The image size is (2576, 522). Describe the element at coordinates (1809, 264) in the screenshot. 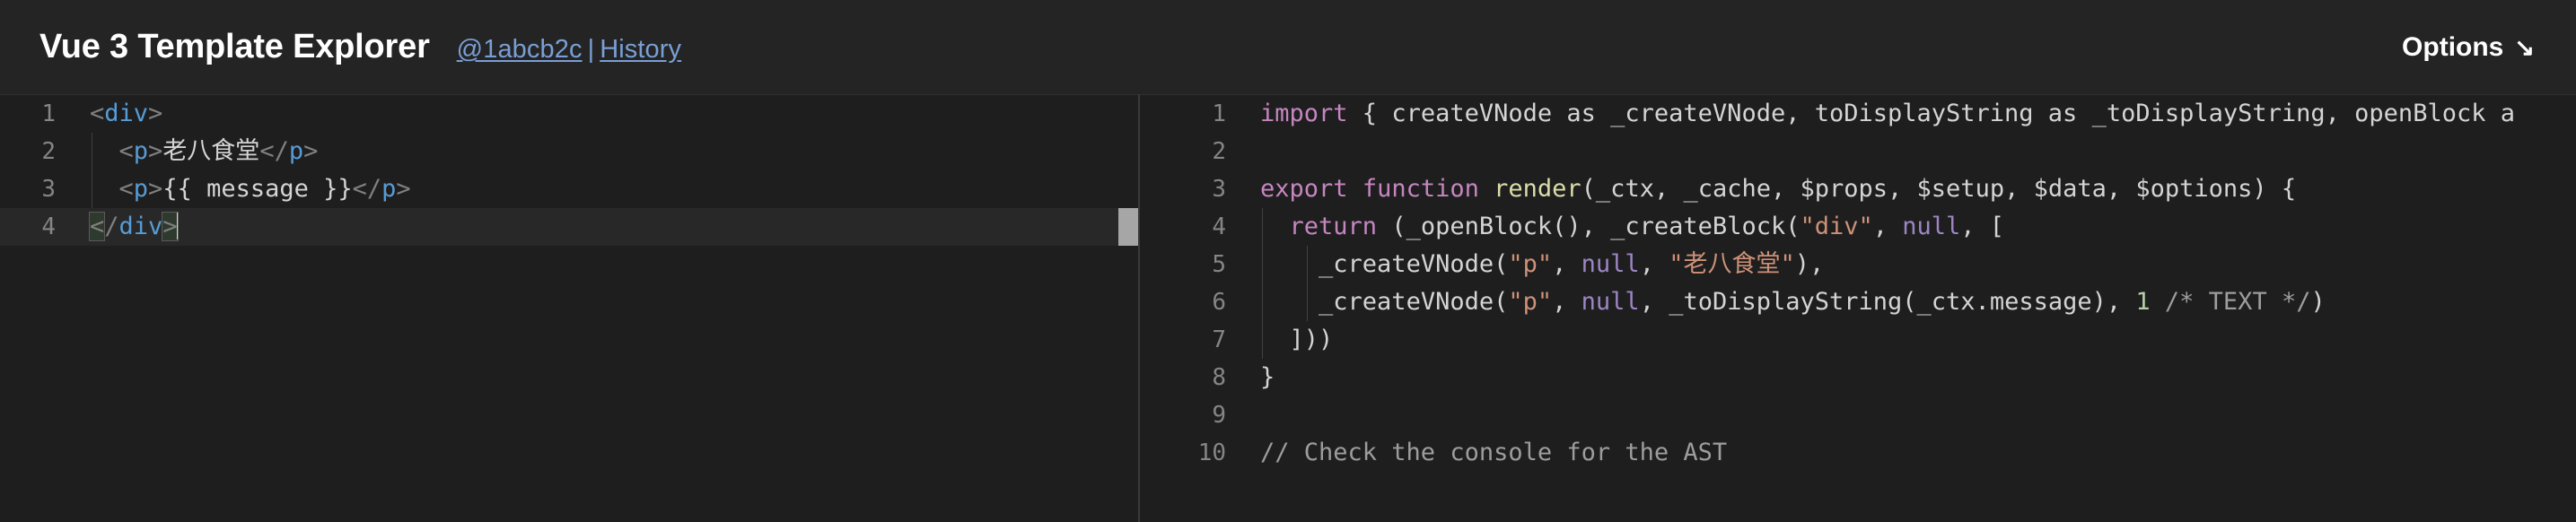

I see `token-plain: ),` at that location.